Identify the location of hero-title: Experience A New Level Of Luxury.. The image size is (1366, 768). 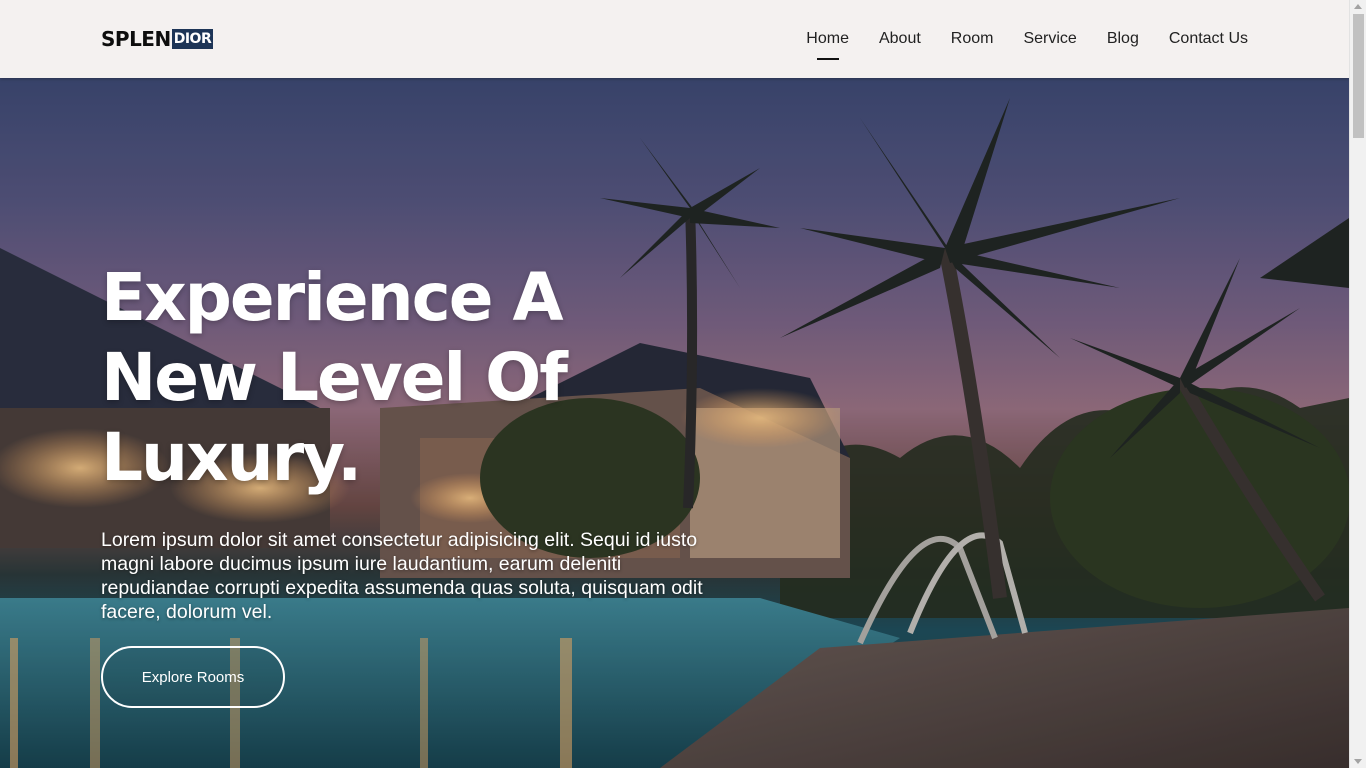
(421, 378).